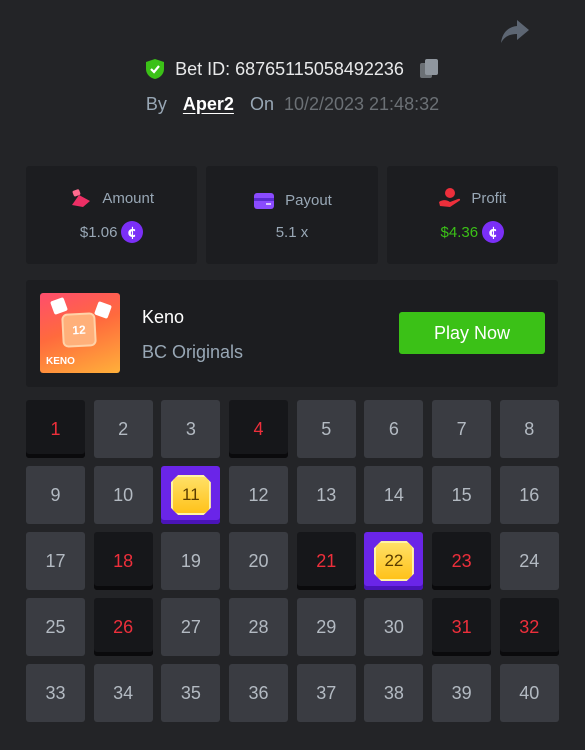 This screenshot has width=585, height=750. I want to click on keno-cell: 9, so click(55, 495).